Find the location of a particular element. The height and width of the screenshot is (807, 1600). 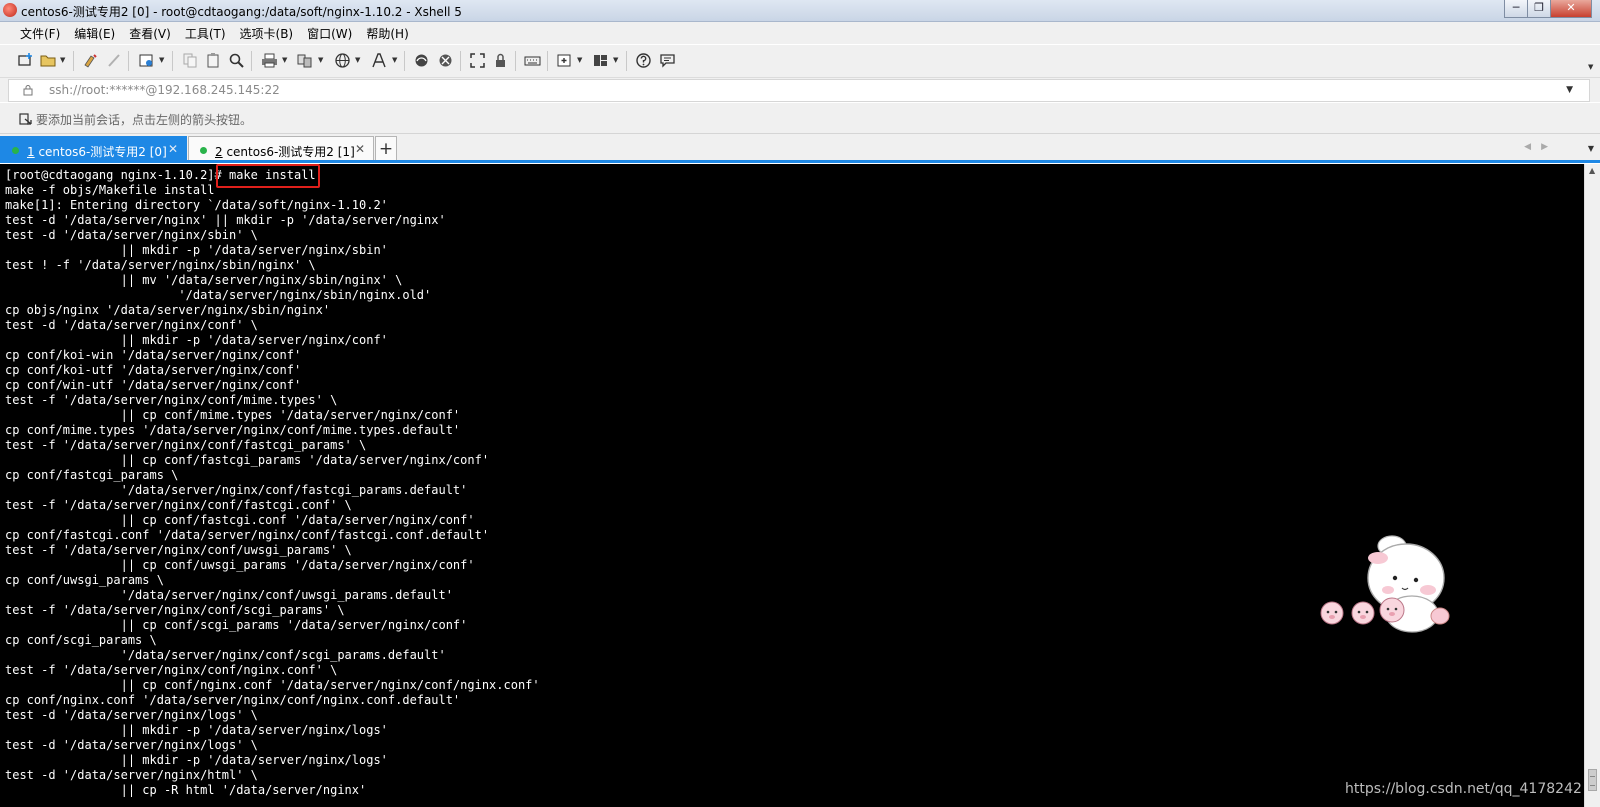

xshell-app-icon is located at coordinates (10, 10).